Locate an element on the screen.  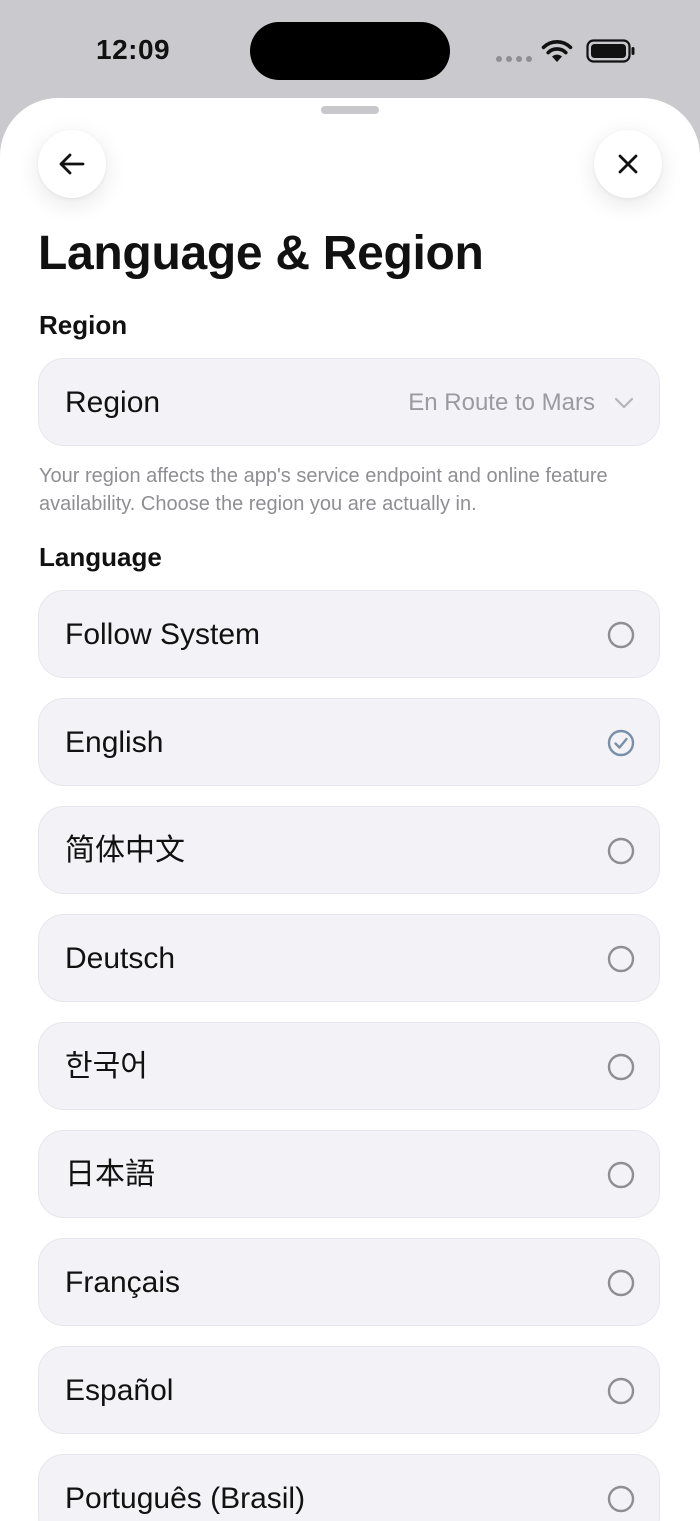
language-option-label: Português (Brasil) is located at coordinates (185, 1498).